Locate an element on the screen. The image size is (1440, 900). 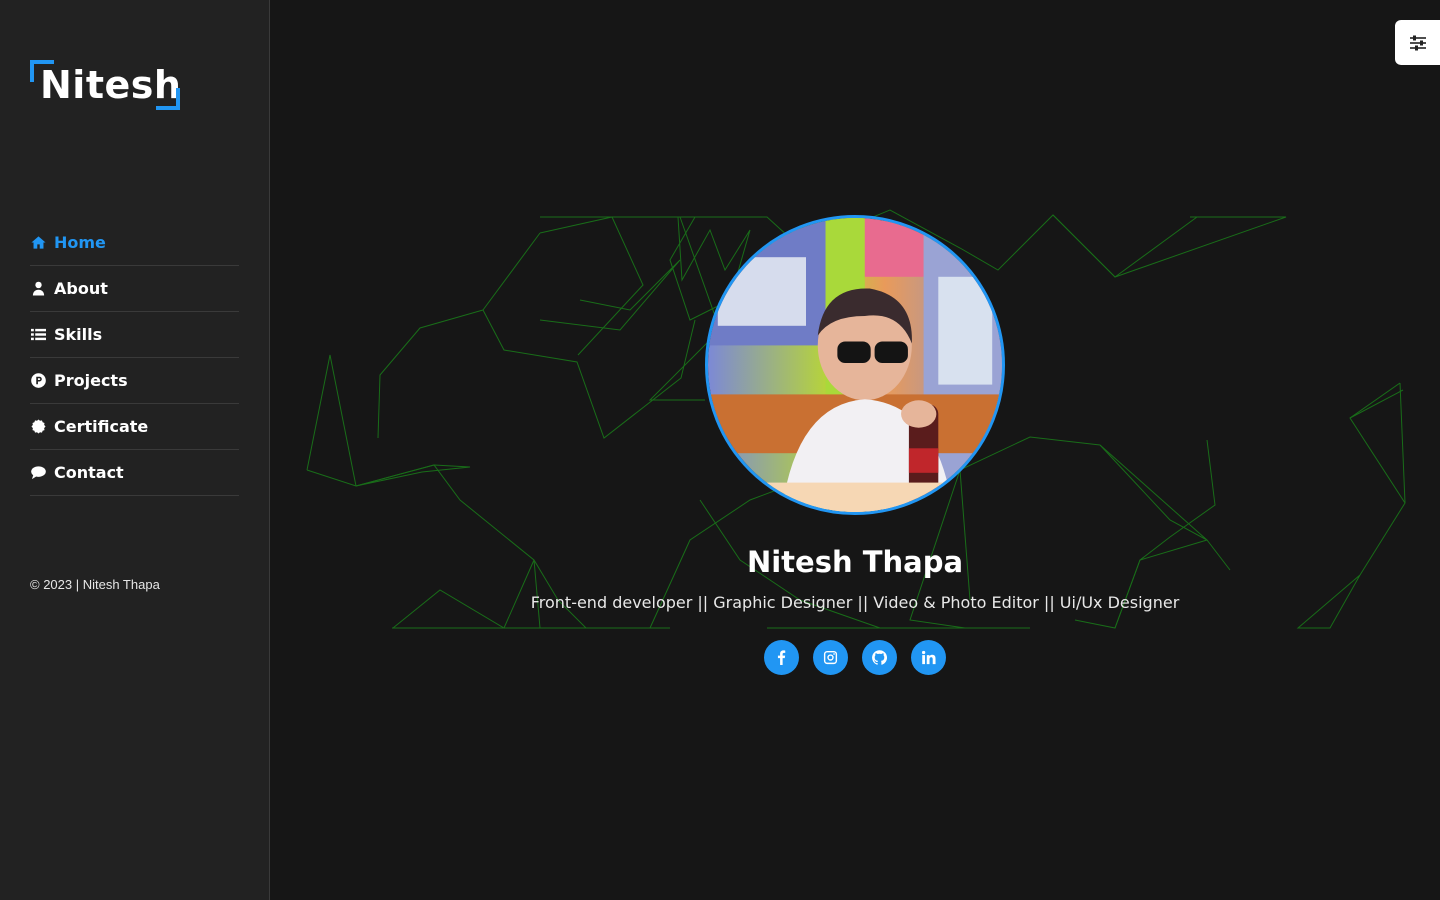
hero-name: Nitesh Thapa is located at coordinates (855, 562).